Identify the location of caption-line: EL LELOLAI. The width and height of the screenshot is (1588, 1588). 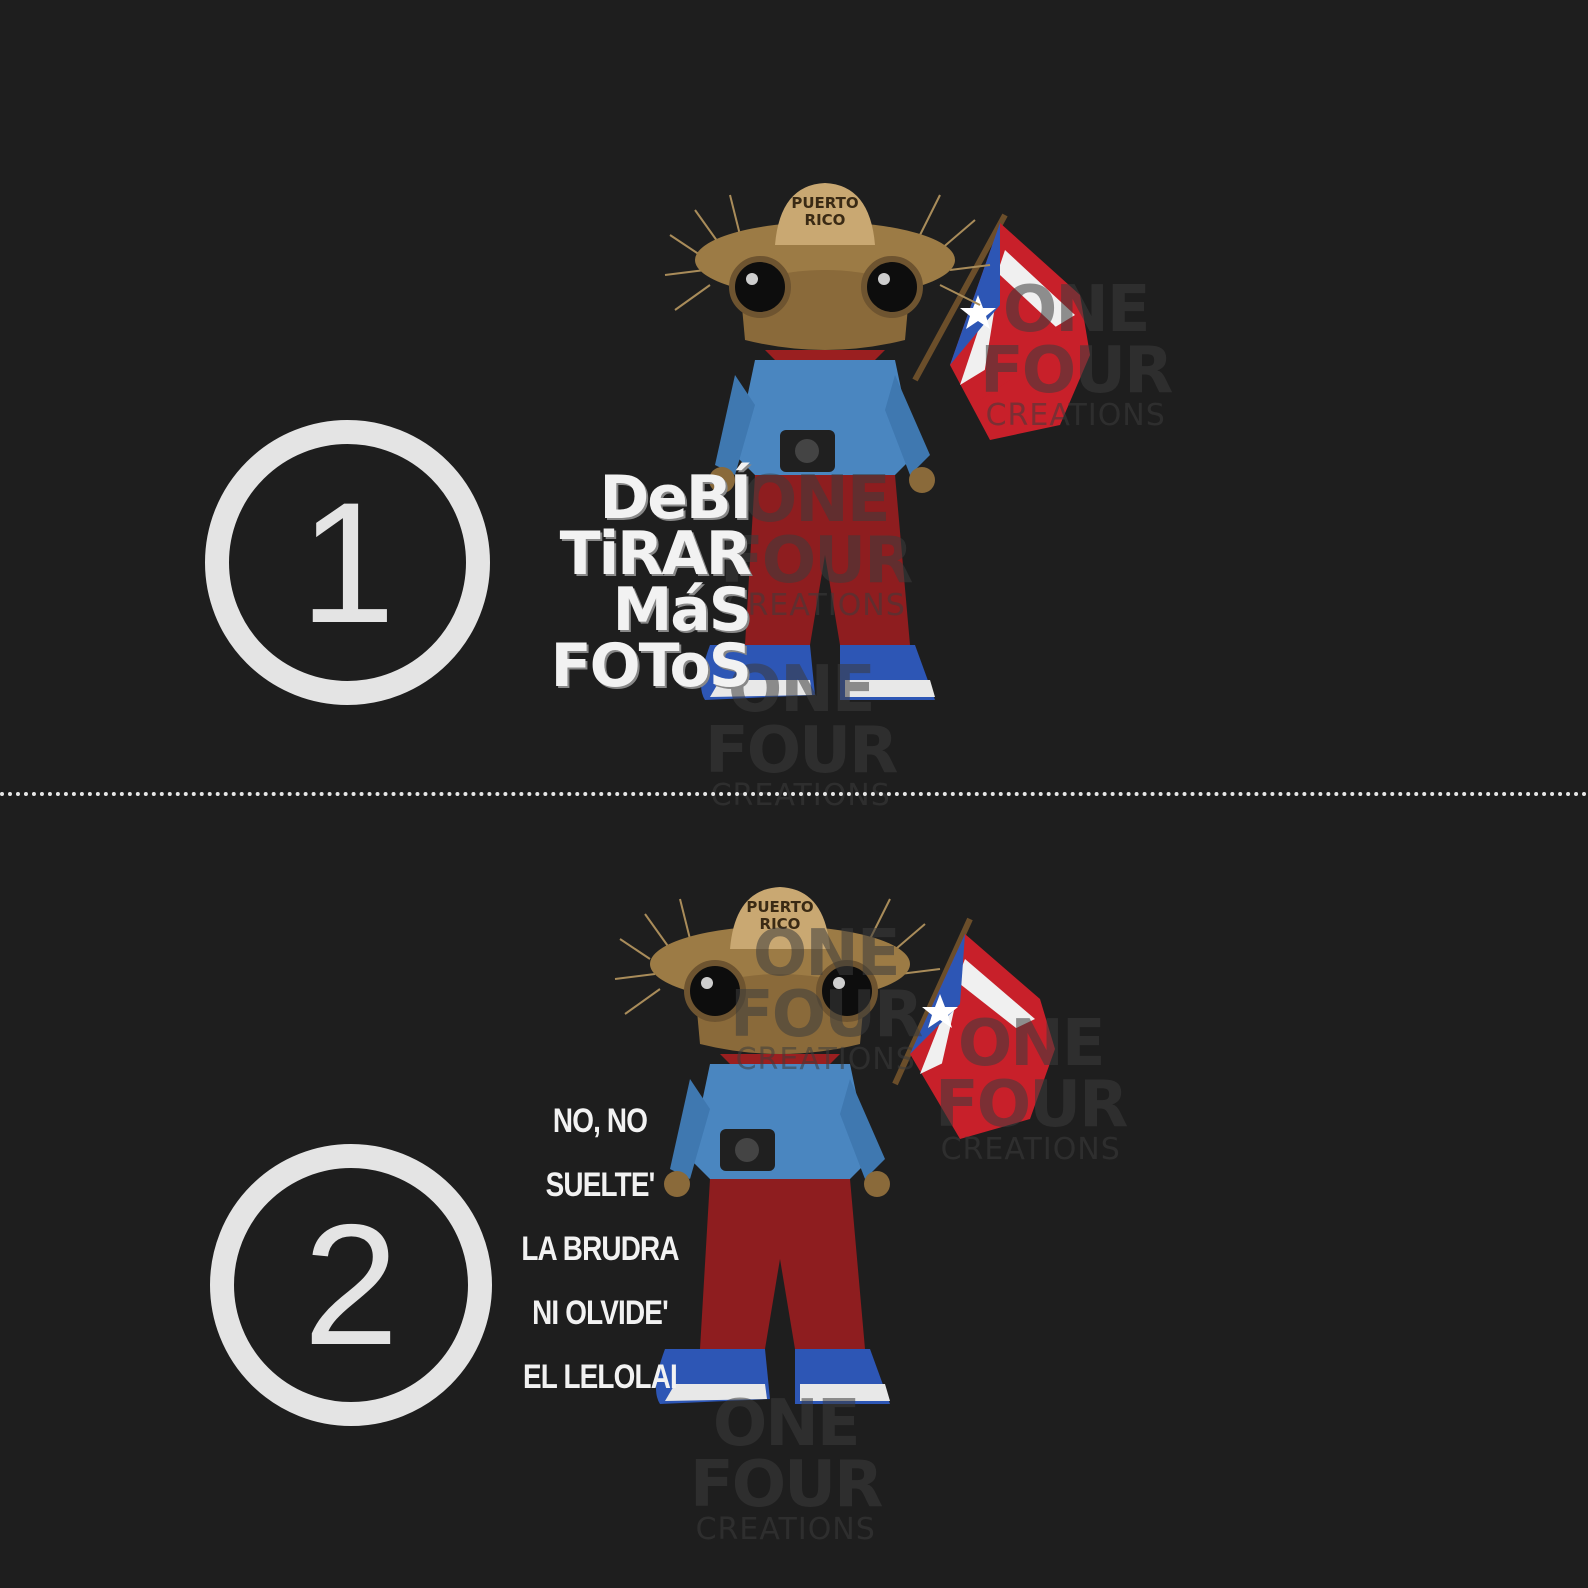
(600, 1377).